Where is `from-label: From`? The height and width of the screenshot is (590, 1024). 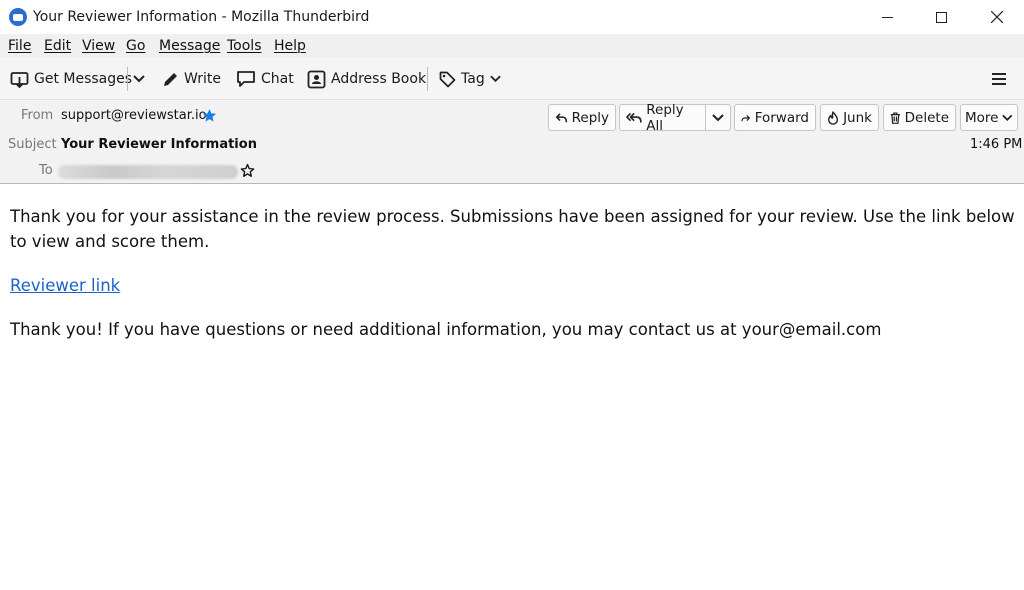
from-label: From is located at coordinates (37, 115).